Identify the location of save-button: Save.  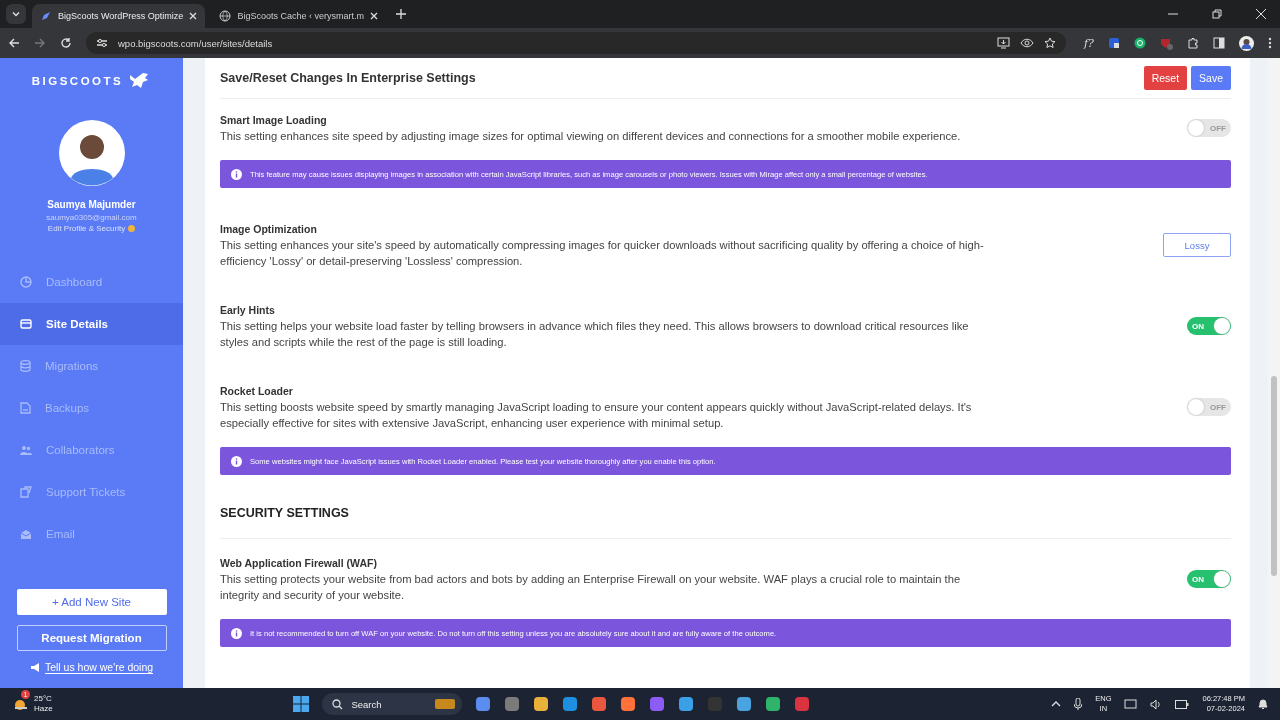
(1211, 78).